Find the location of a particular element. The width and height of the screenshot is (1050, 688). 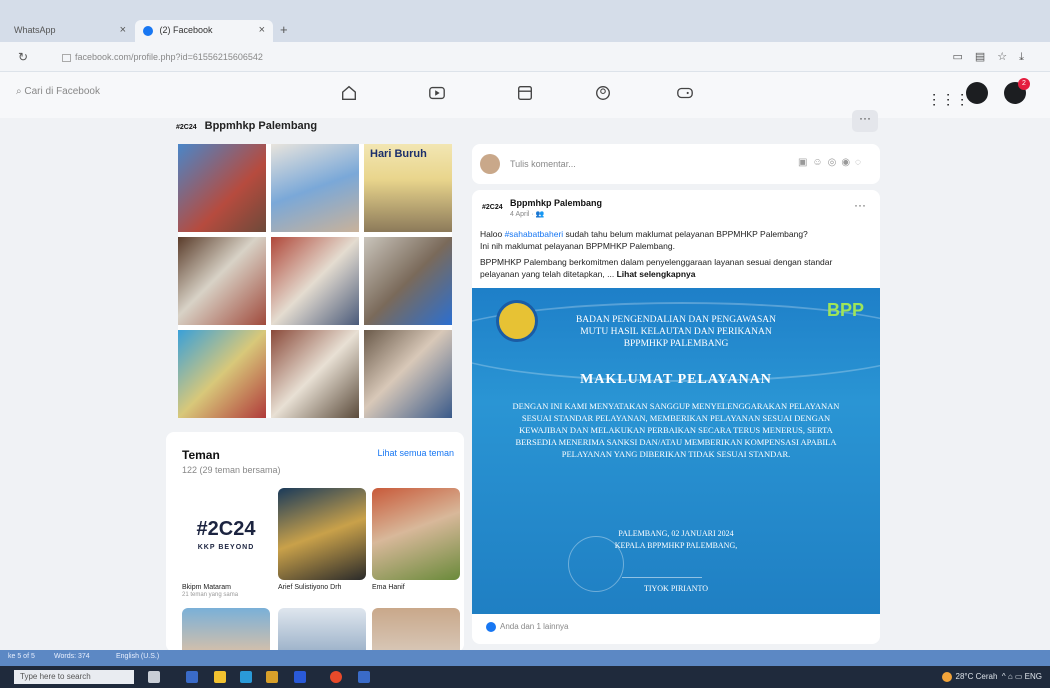

tab-whatsapp: WhatsApp × is located at coordinates (70, 31).